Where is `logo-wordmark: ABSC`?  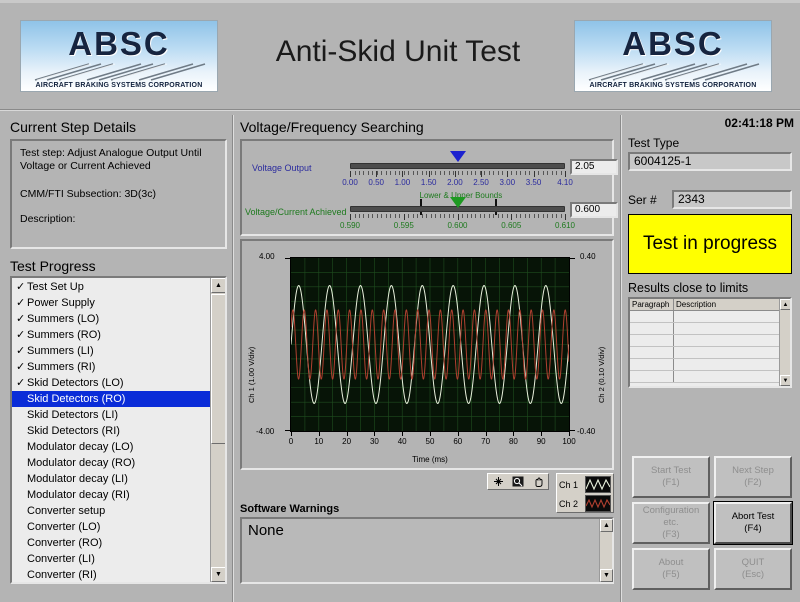
logo-wordmark: ABSC is located at coordinates (119, 43).